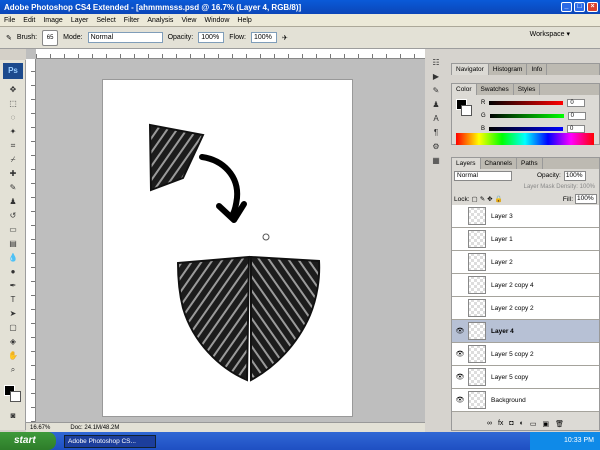  What do you see at coordinates (592, 7) in the screenshot?
I see `close-button: ×` at bounding box center [592, 7].